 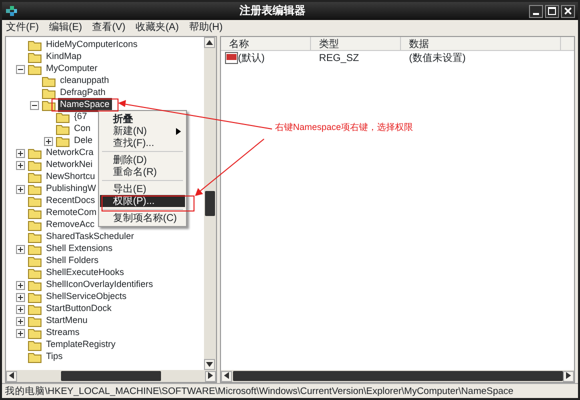 I want to click on highlight-frame, so click(x=85, y=105).